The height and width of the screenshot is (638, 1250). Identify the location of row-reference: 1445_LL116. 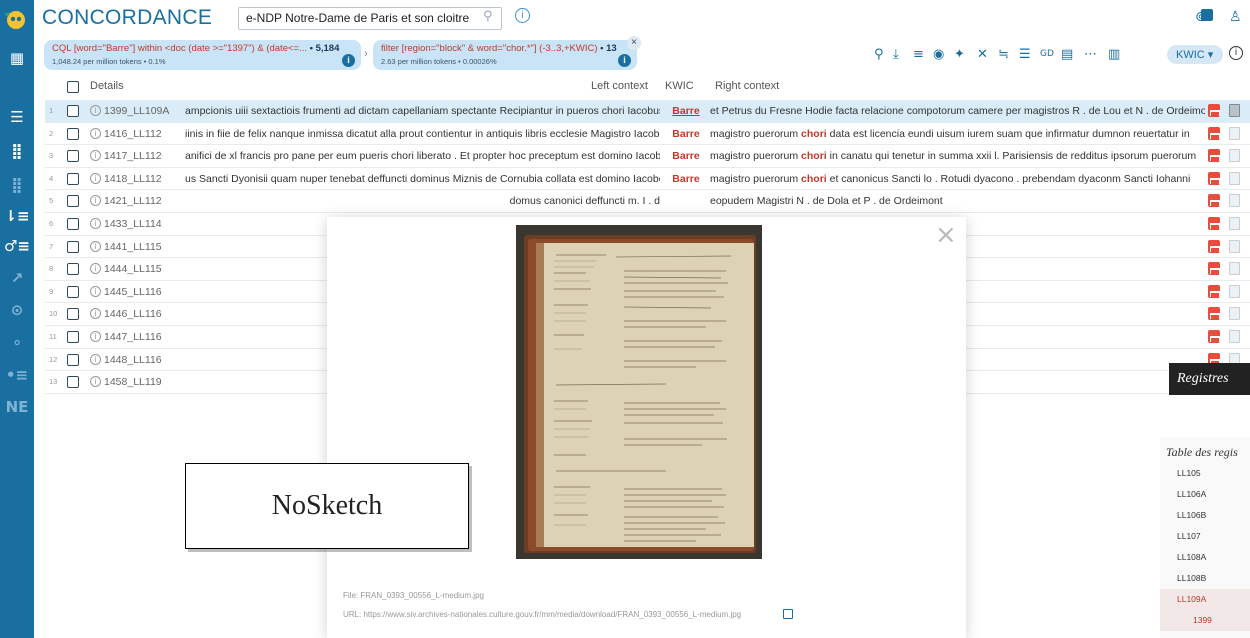
(133, 292).